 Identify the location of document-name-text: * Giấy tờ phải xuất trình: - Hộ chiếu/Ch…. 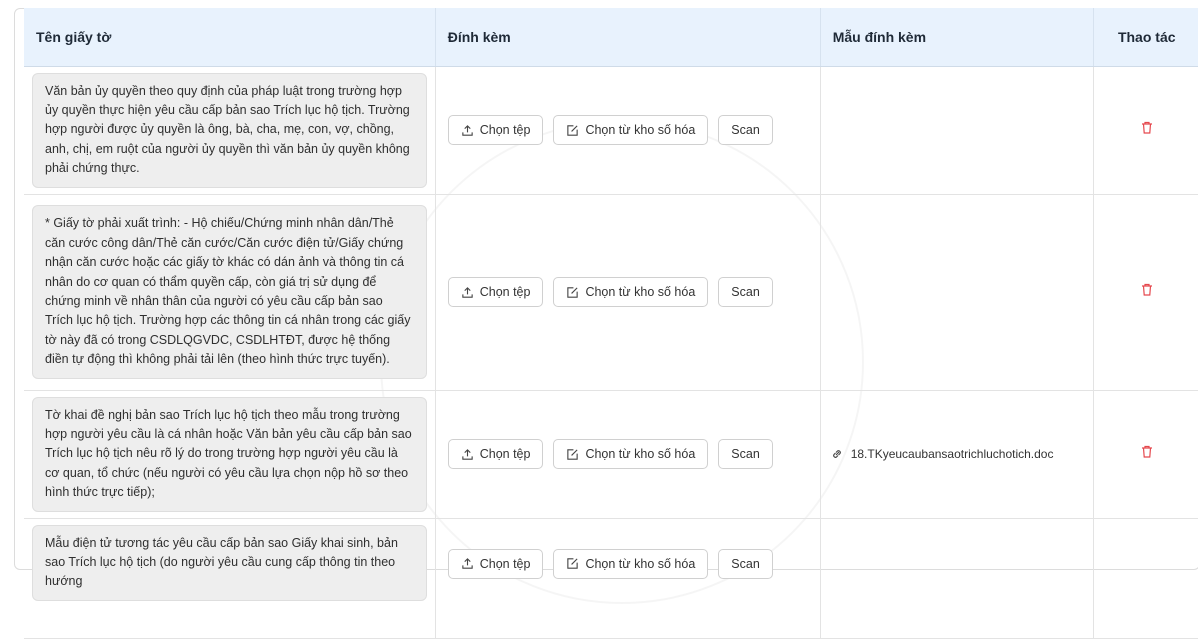
(229, 292).